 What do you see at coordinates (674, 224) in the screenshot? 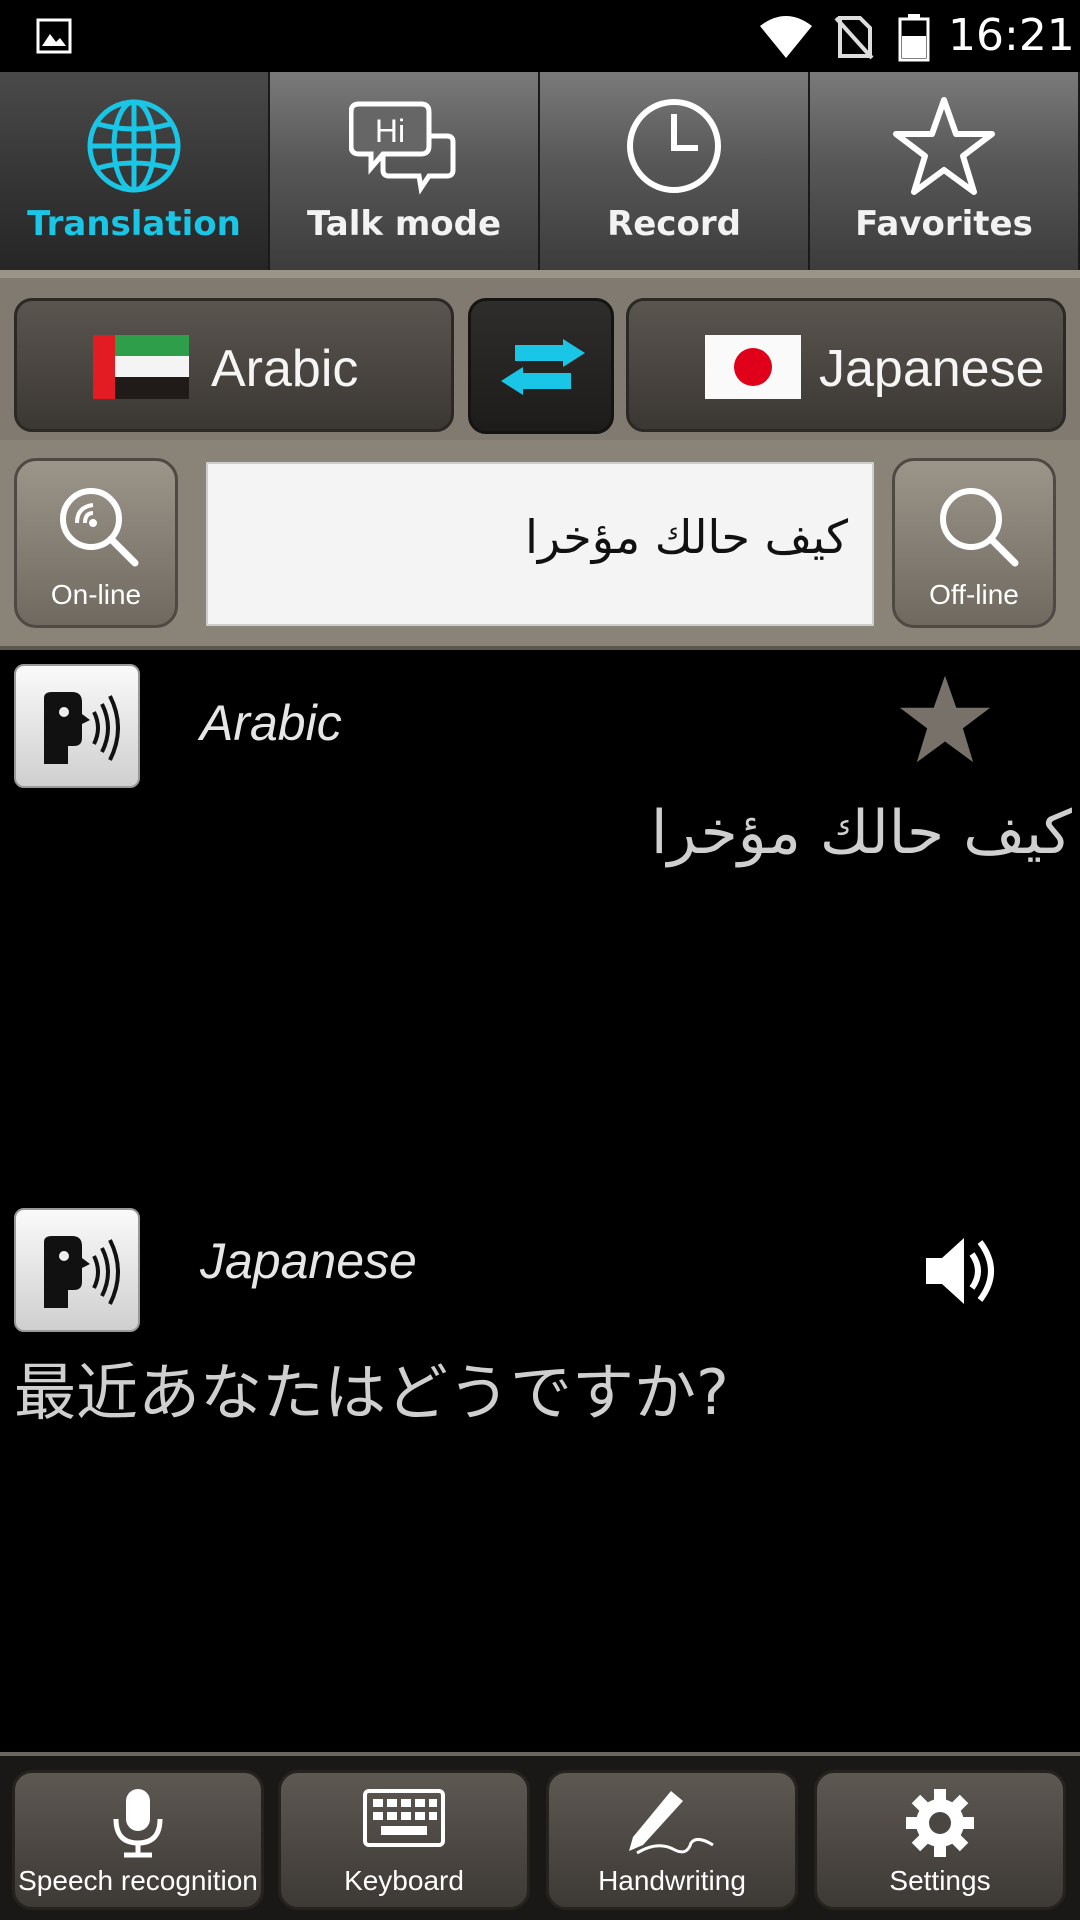
I see `tab-record-label: Record` at bounding box center [674, 224].